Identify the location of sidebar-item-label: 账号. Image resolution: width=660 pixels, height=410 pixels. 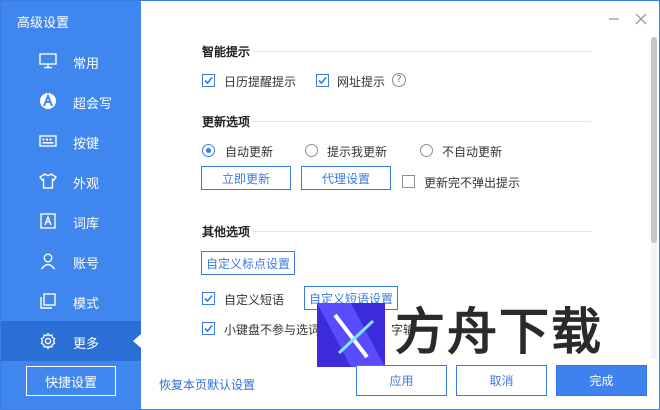
(86, 264).